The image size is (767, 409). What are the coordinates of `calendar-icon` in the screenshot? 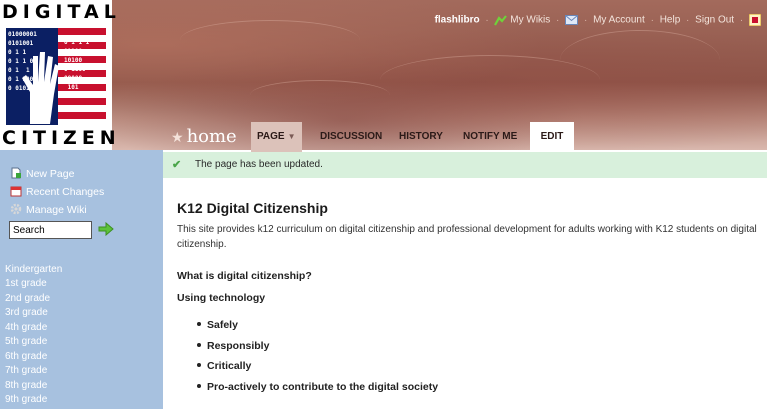 It's located at (16, 191).